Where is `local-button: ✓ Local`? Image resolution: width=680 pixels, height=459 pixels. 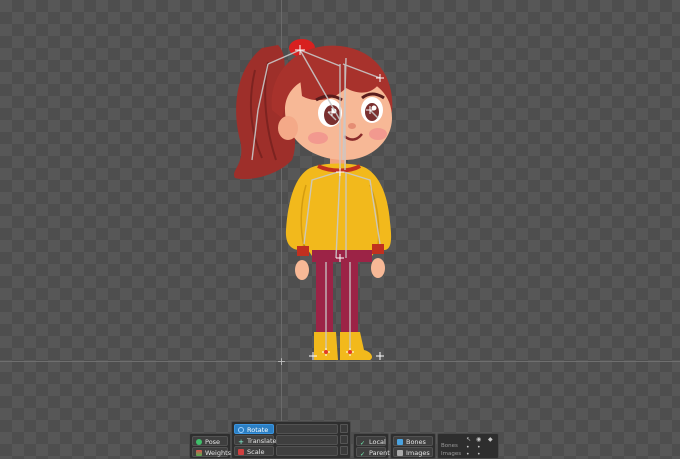 local-button: ✓ Local is located at coordinates (371, 441).